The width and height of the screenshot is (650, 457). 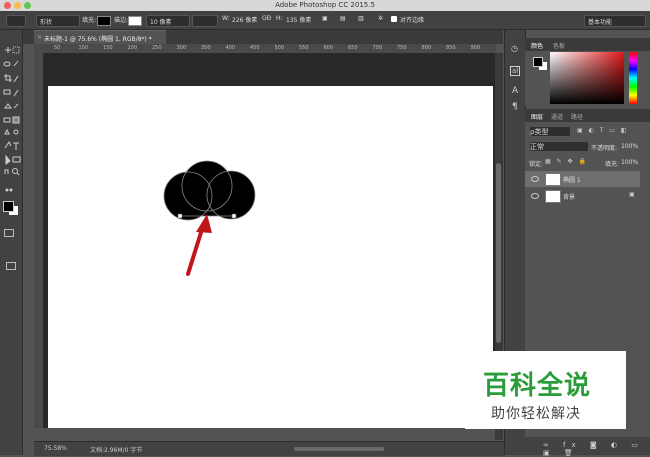 I want to click on align-edges-checkbox, so click(x=394, y=19).